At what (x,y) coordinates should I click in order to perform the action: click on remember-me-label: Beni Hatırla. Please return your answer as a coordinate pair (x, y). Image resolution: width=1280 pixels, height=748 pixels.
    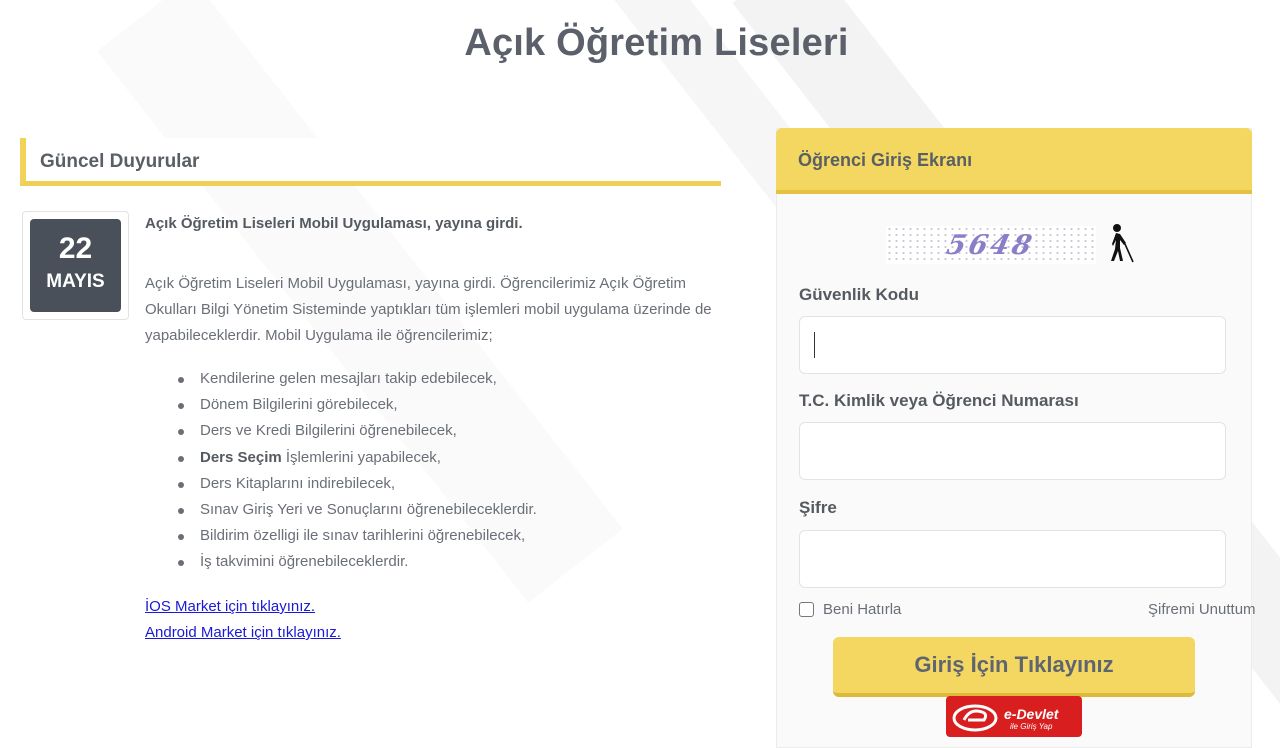
    Looking at the image, I should click on (862, 609).